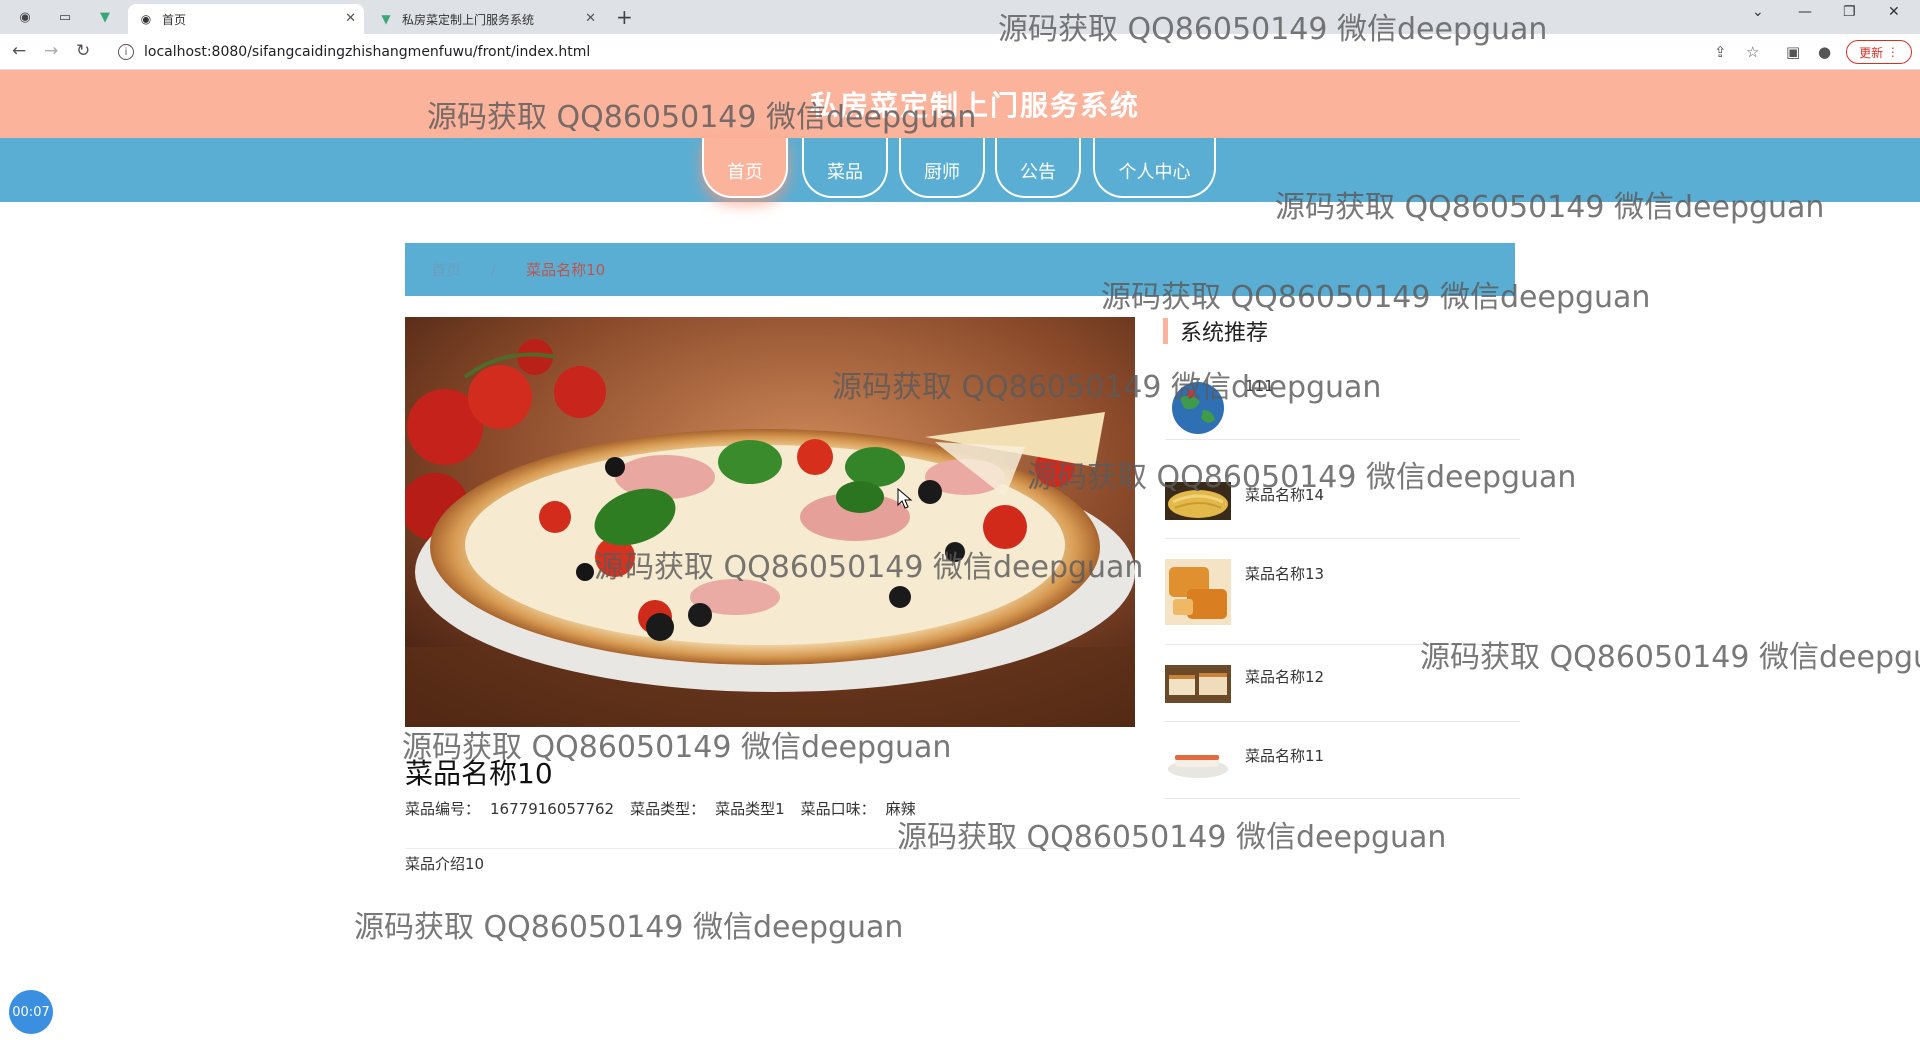  What do you see at coordinates (1198, 408) in the screenshot?
I see `globe-image` at bounding box center [1198, 408].